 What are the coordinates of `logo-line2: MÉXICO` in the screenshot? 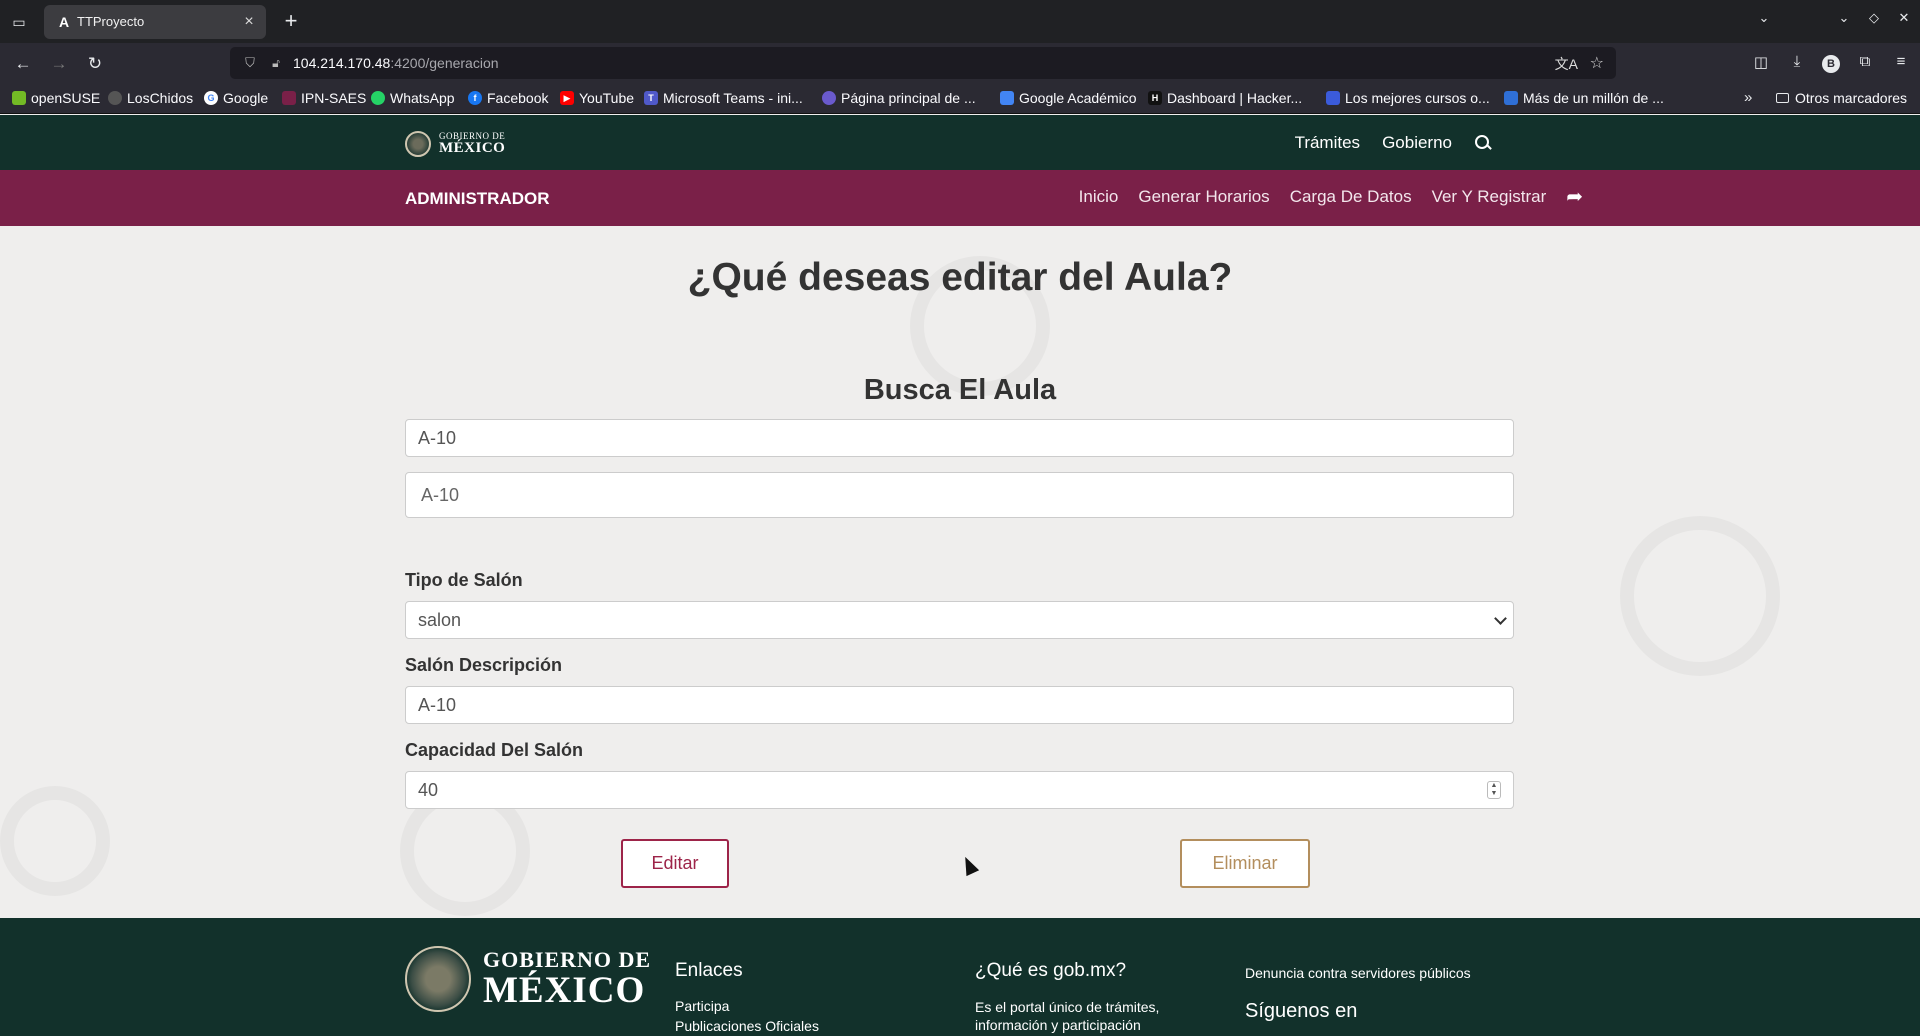 It's located at (472, 148).